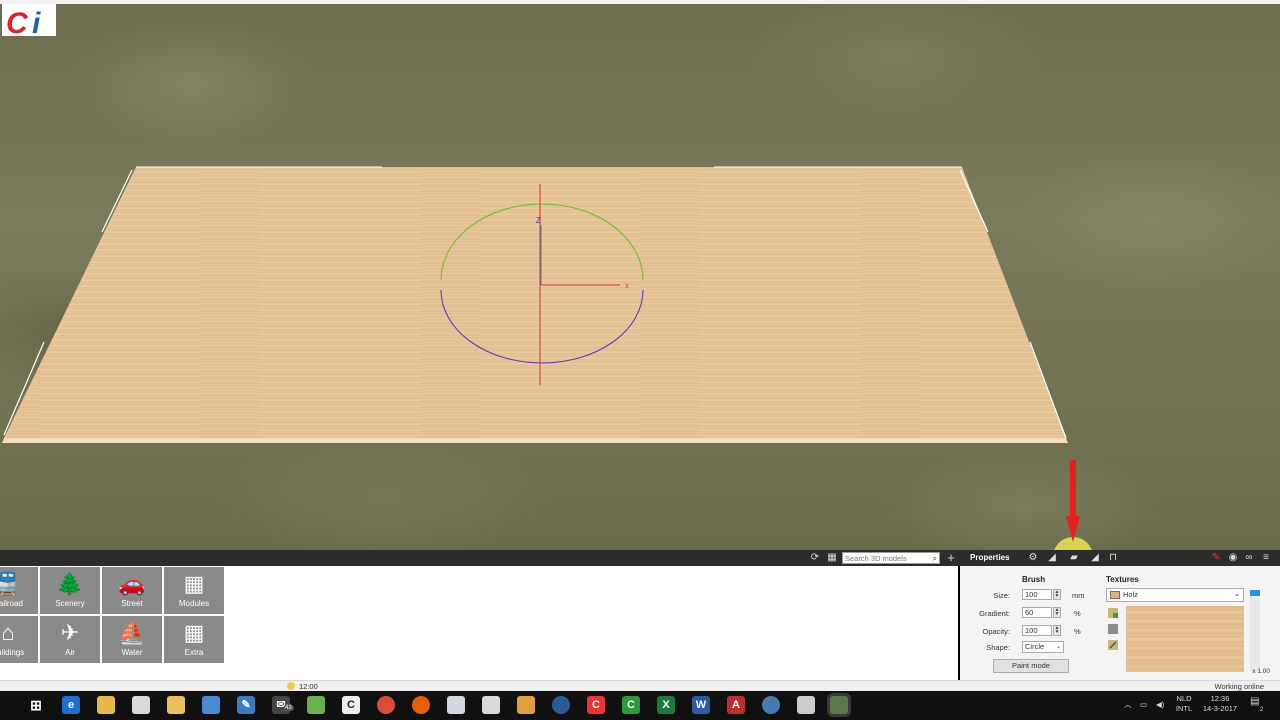 The height and width of the screenshot is (720, 1280). Describe the element at coordinates (990, 557) in the screenshot. I see `properties-label: Properties` at that location.